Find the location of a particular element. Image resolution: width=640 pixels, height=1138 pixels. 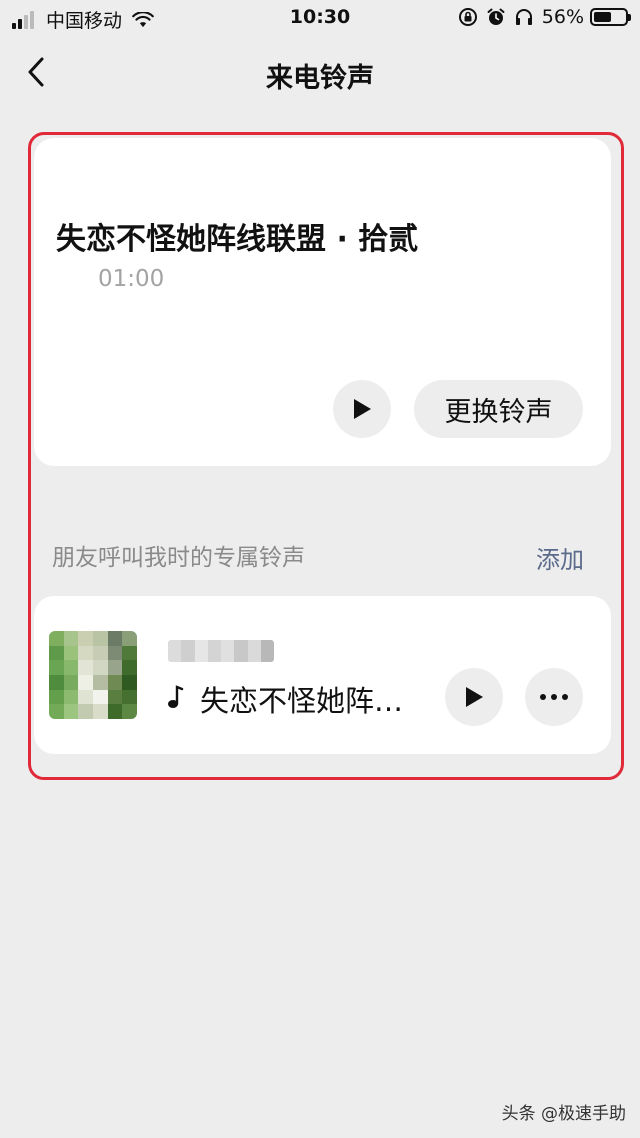

more-icon is located at coordinates (554, 697).